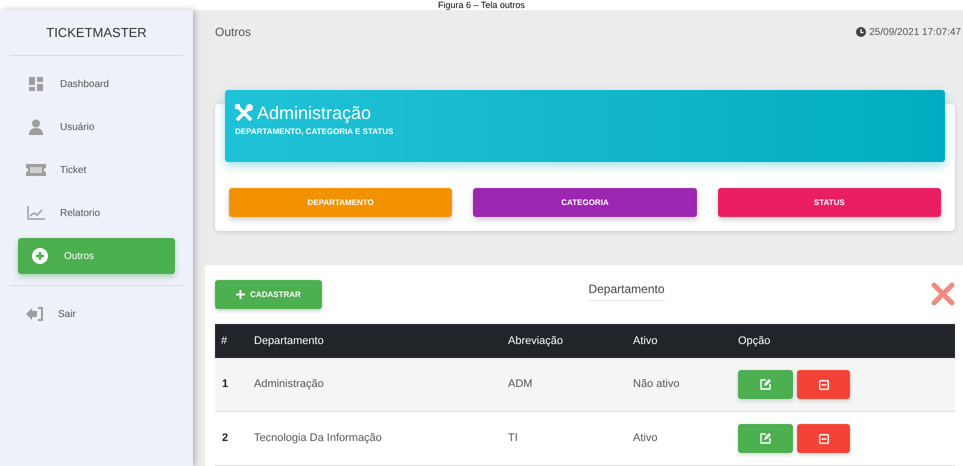 The width and height of the screenshot is (963, 466). Describe the element at coordinates (943, 294) in the screenshot. I see `close-icon` at that location.